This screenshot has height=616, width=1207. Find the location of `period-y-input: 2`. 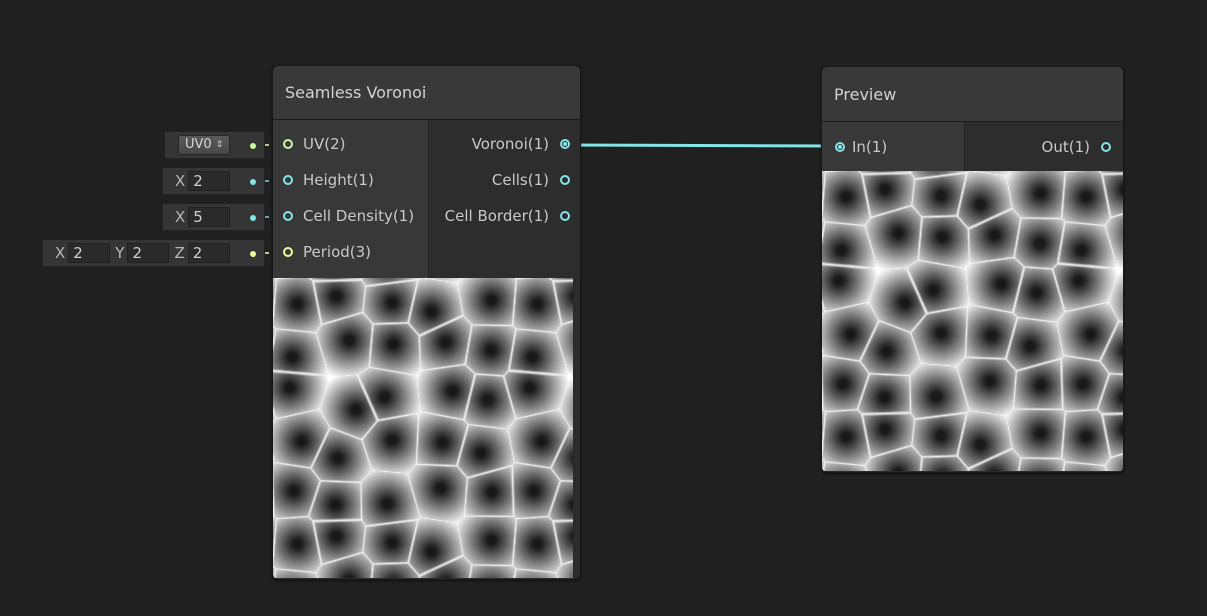

period-y-input: 2 is located at coordinates (148, 253).